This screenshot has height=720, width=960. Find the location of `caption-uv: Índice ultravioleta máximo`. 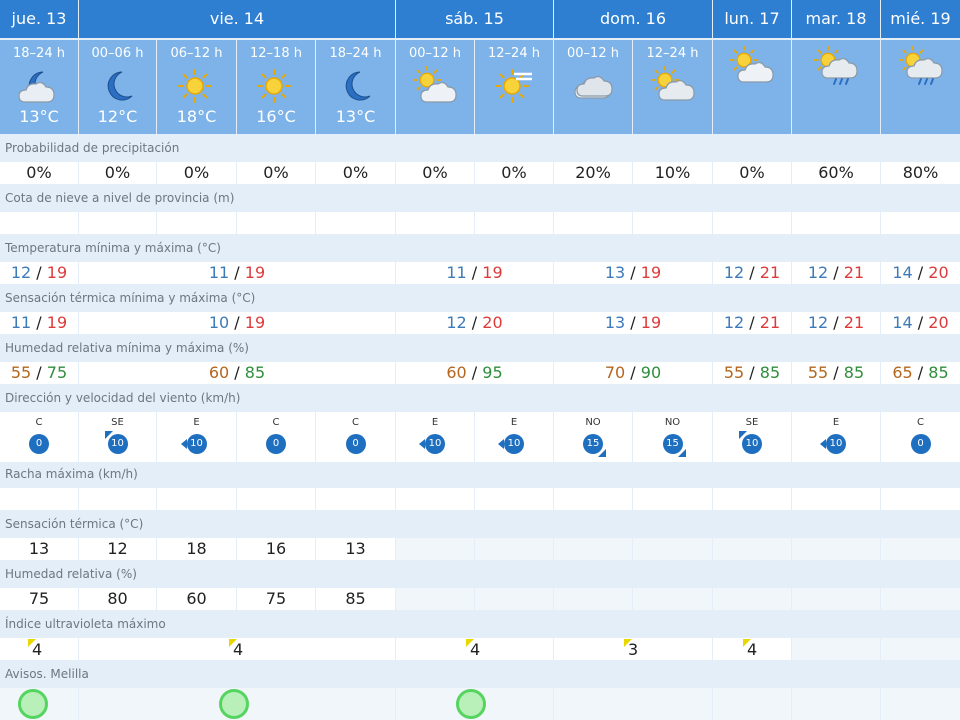

caption-uv: Índice ultravioleta máximo is located at coordinates (480, 624).